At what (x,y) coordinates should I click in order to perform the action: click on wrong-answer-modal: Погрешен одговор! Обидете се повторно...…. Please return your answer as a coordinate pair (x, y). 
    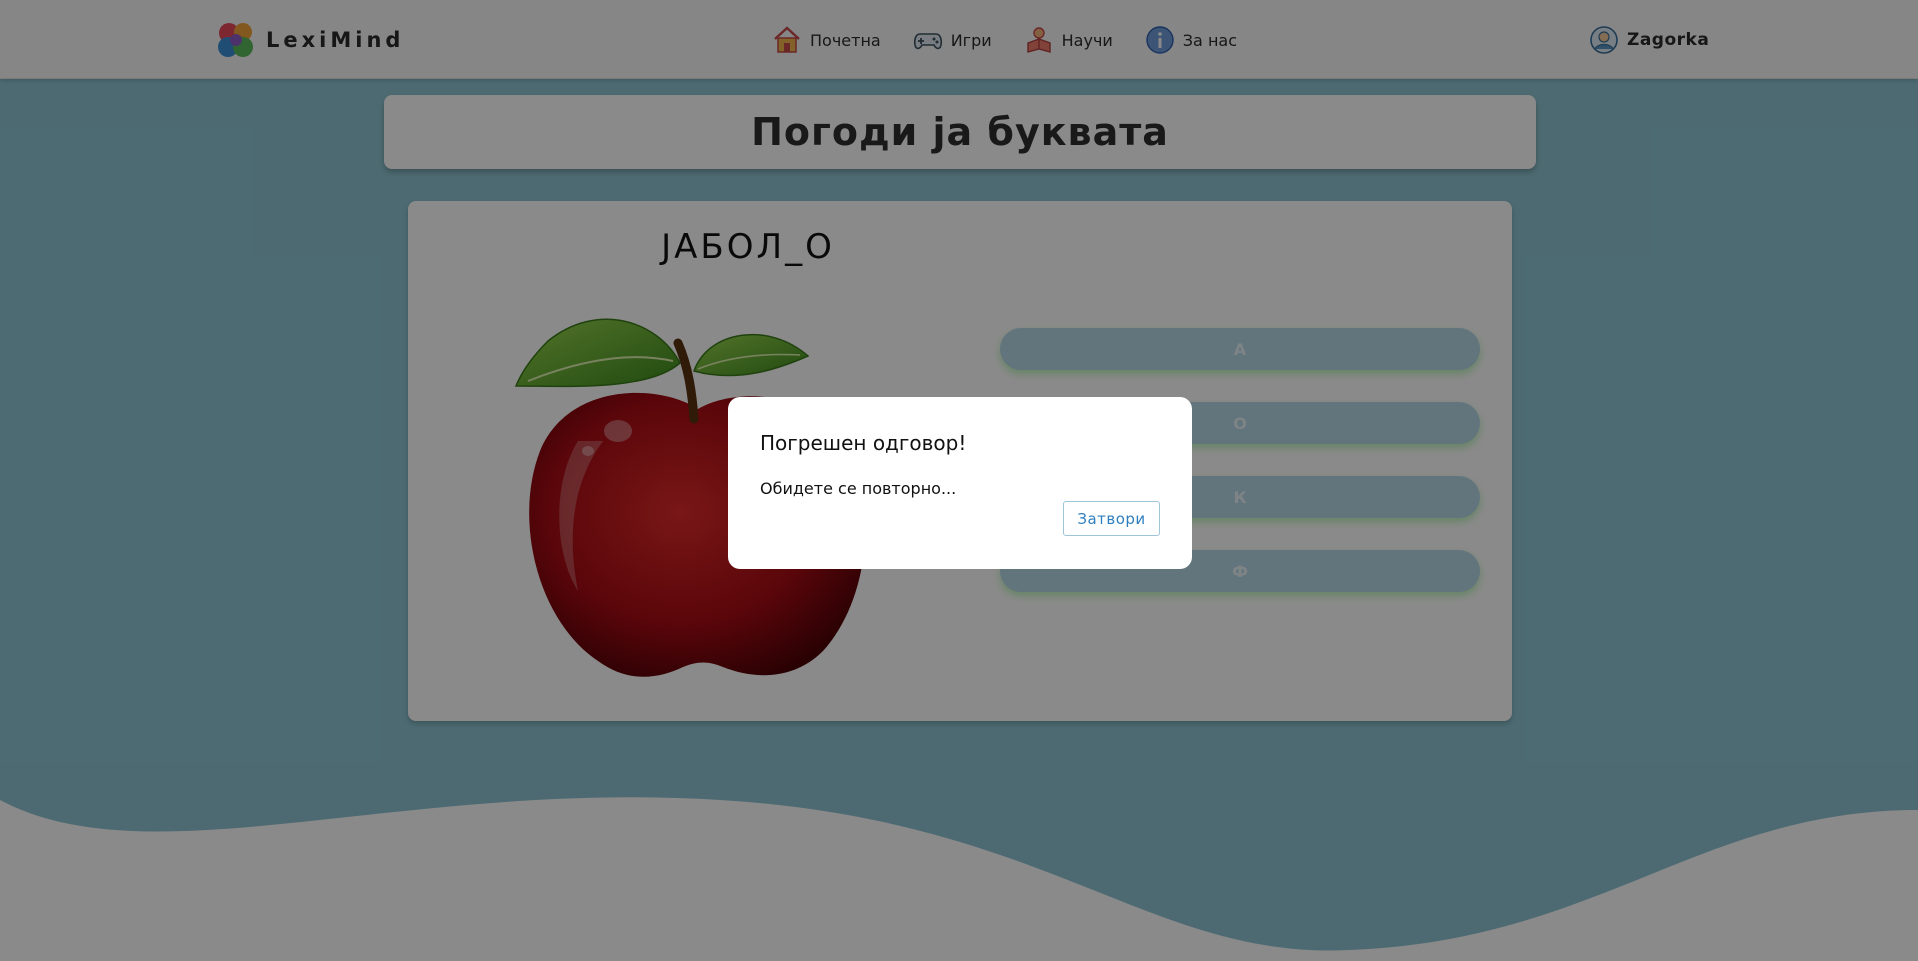
    Looking at the image, I should click on (960, 483).